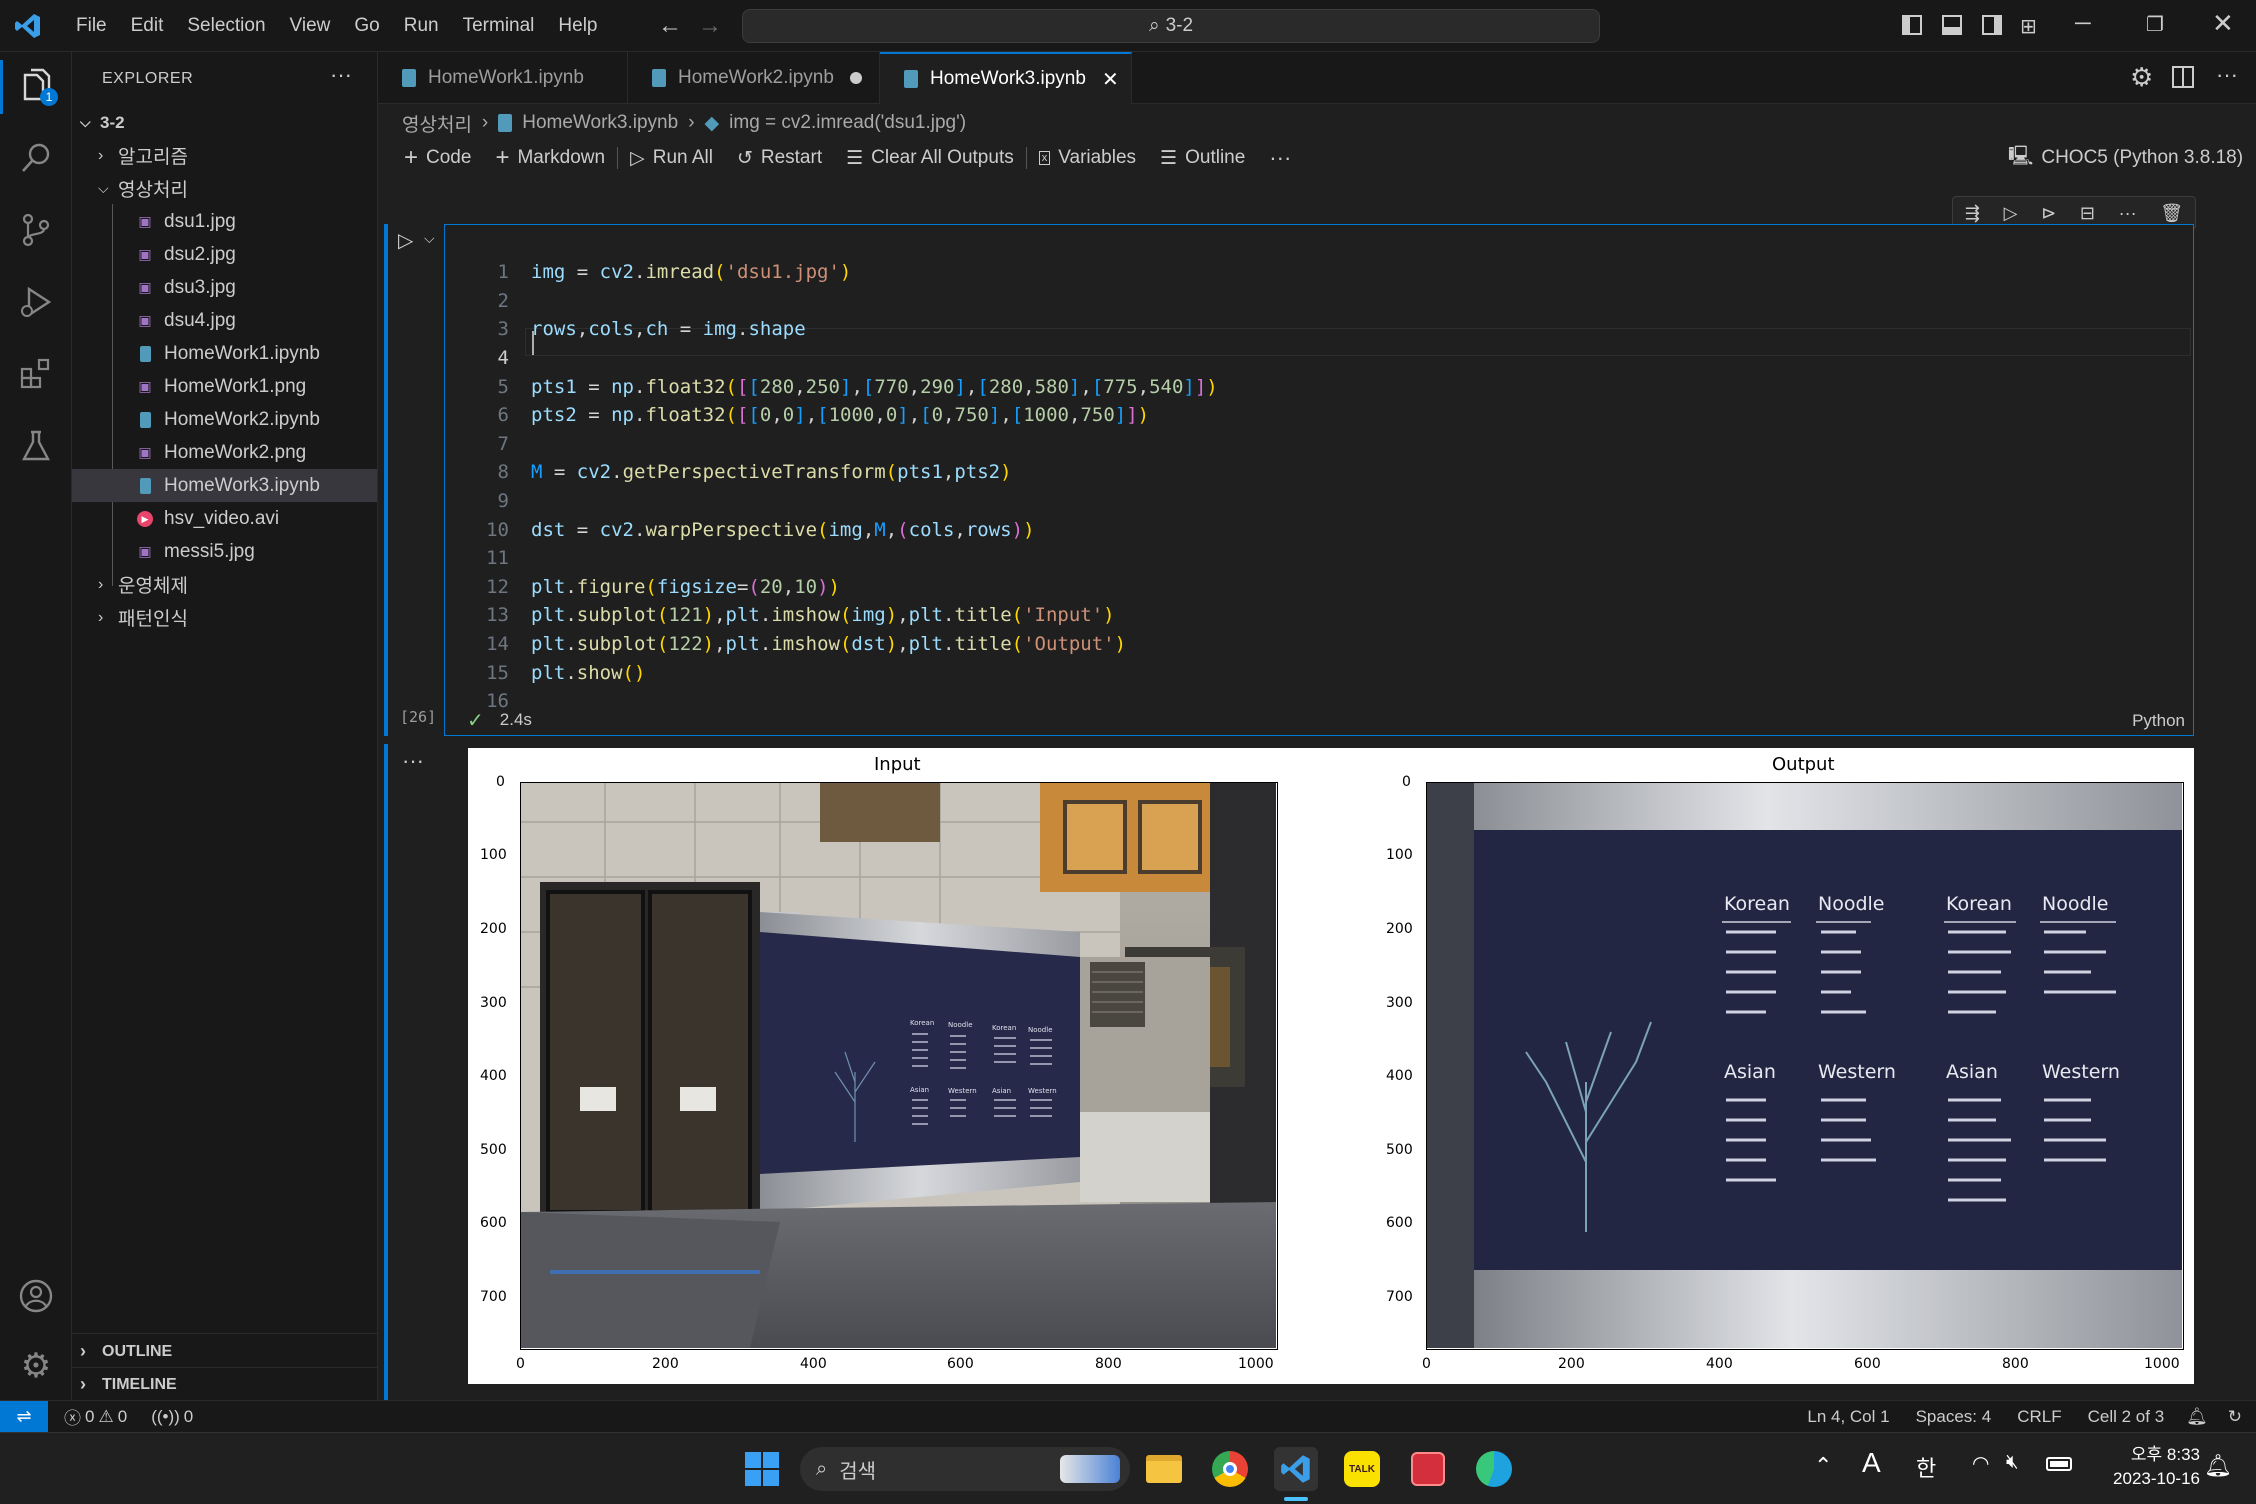 This screenshot has height=1504, width=2256. I want to click on chrome-icon, so click(1230, 1469).